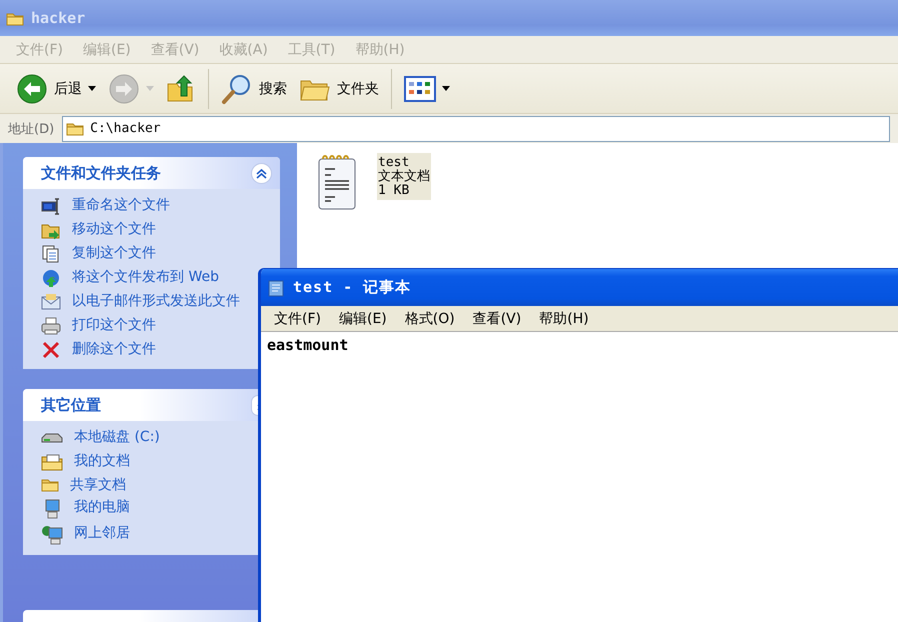  What do you see at coordinates (102, 533) in the screenshot?
I see `task-link: 网上邻居` at bounding box center [102, 533].